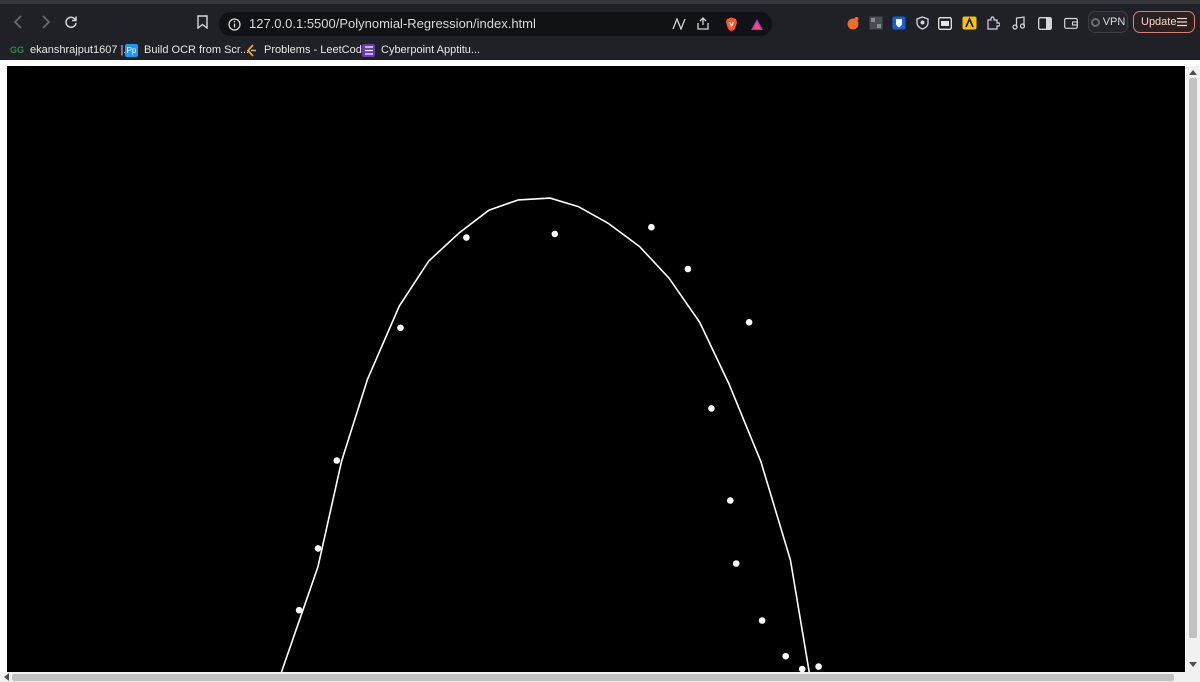 The image size is (1200, 682). What do you see at coordinates (1045, 23) in the screenshot?
I see `sidebar-toggle-icon` at bounding box center [1045, 23].